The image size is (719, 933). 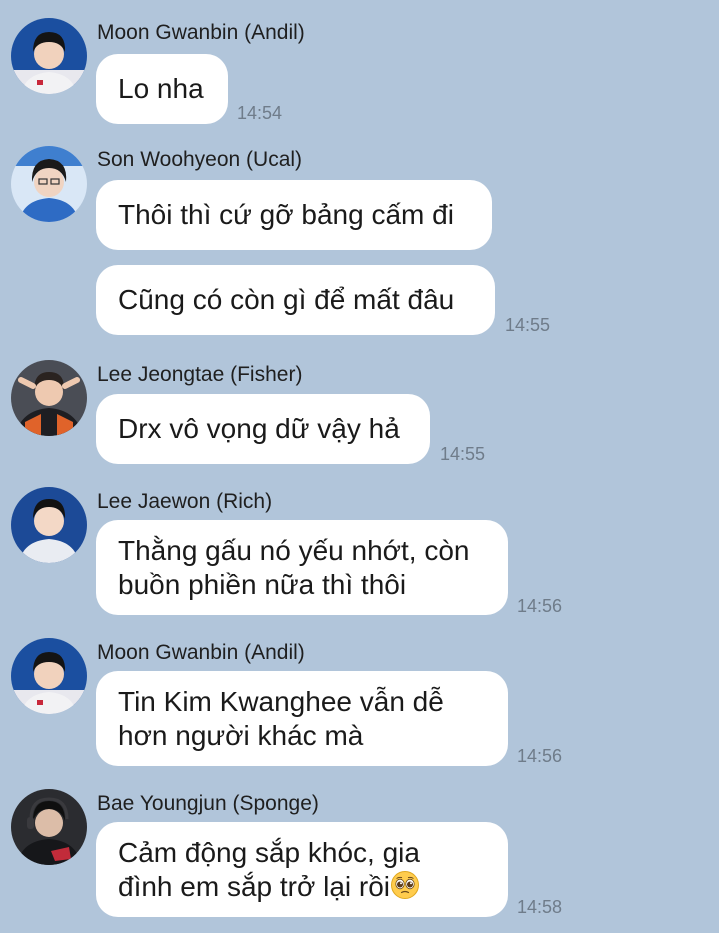 What do you see at coordinates (254, 886) in the screenshot?
I see `message-text-line: đình em sắp trở lại rồi` at bounding box center [254, 886].